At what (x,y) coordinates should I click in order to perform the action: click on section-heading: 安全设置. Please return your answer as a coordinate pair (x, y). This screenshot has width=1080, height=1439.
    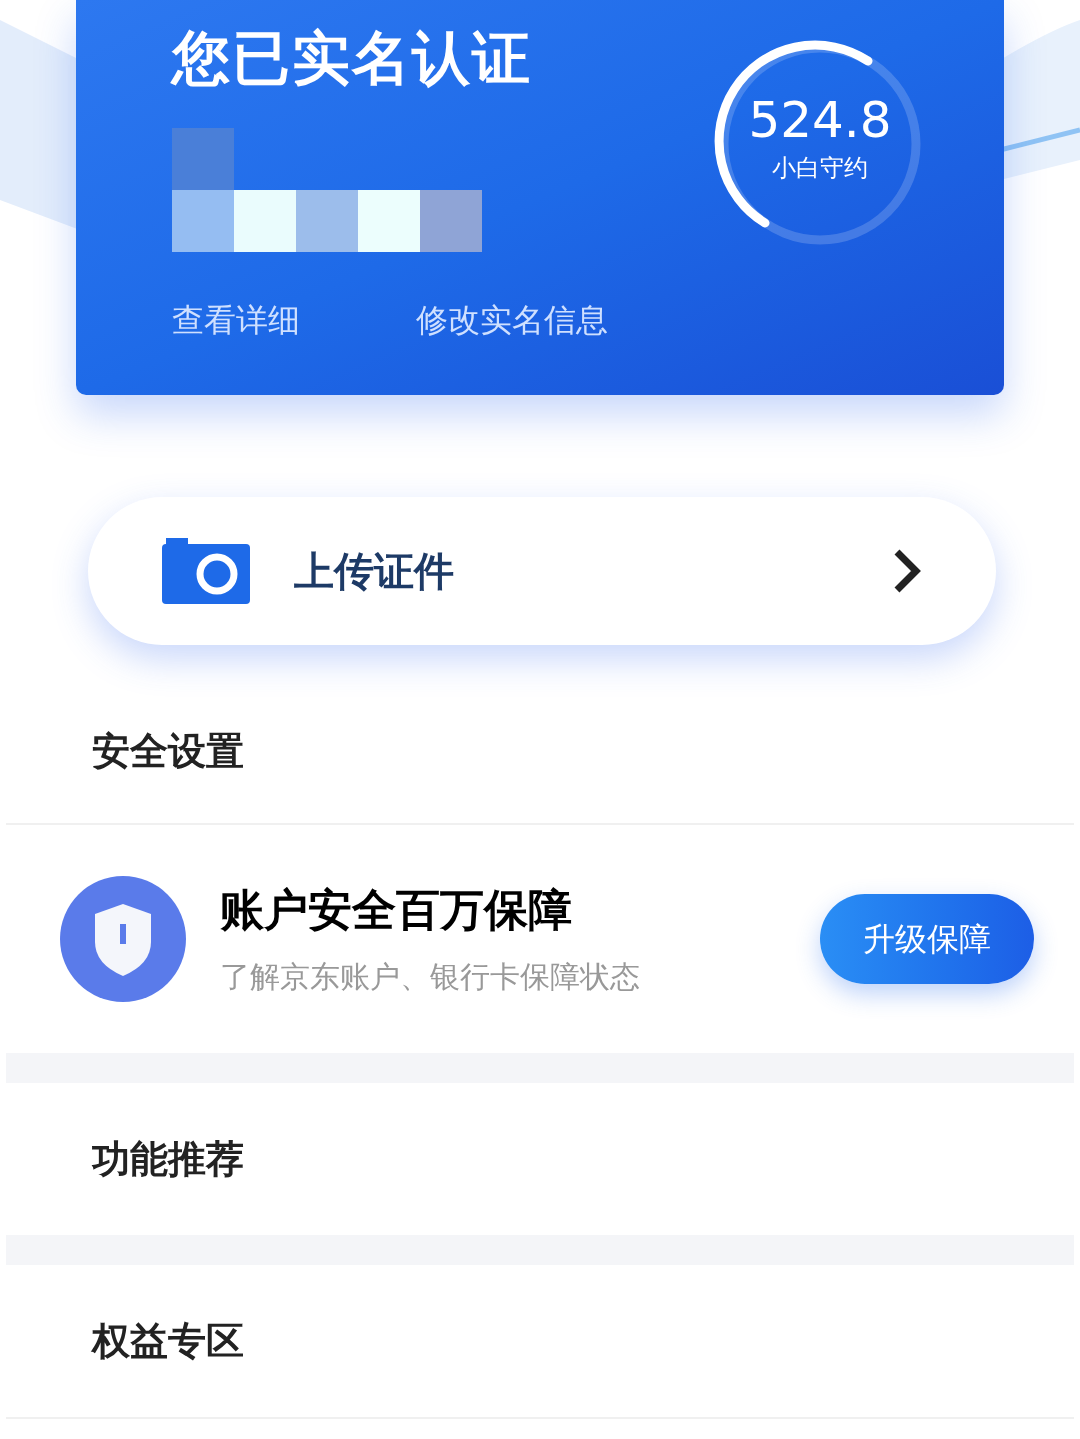
    Looking at the image, I should click on (168, 751).